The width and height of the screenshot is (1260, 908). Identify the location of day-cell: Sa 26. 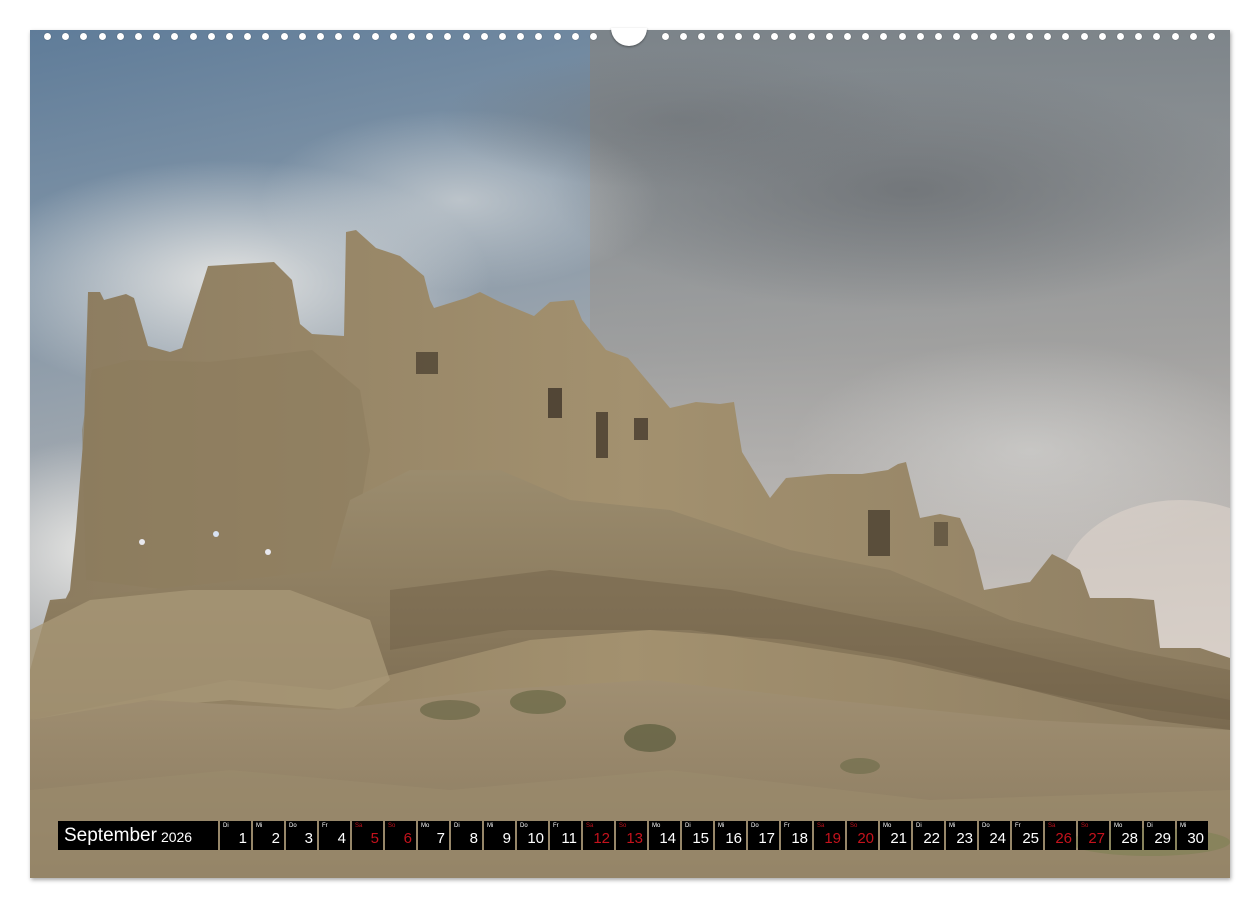
(1060, 835).